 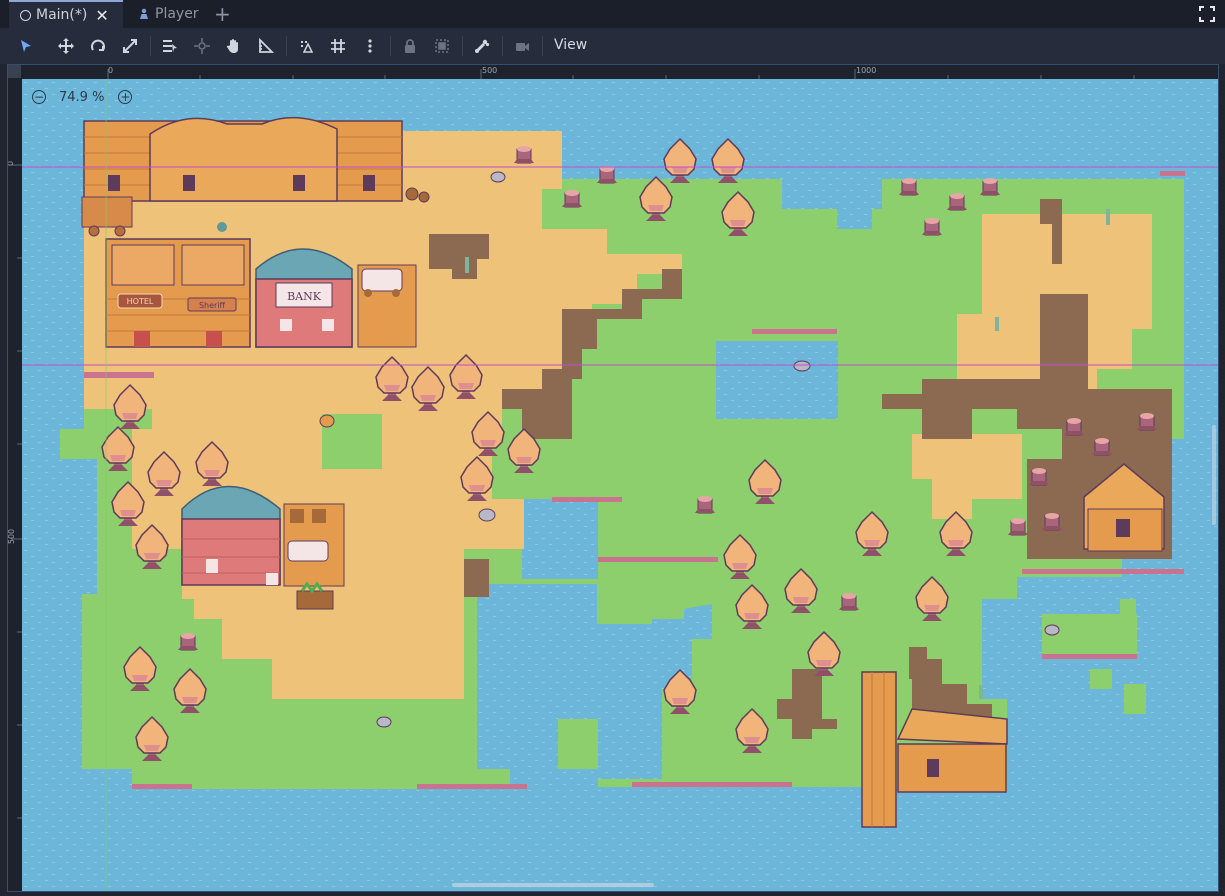 I want to click on group-icon, so click(x=442, y=46).